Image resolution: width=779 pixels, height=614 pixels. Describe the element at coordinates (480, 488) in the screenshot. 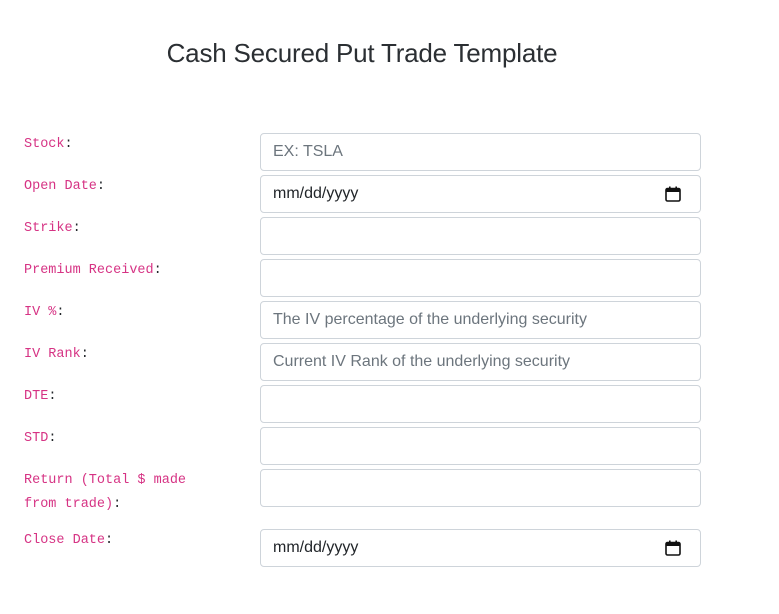

I see `return-input` at that location.